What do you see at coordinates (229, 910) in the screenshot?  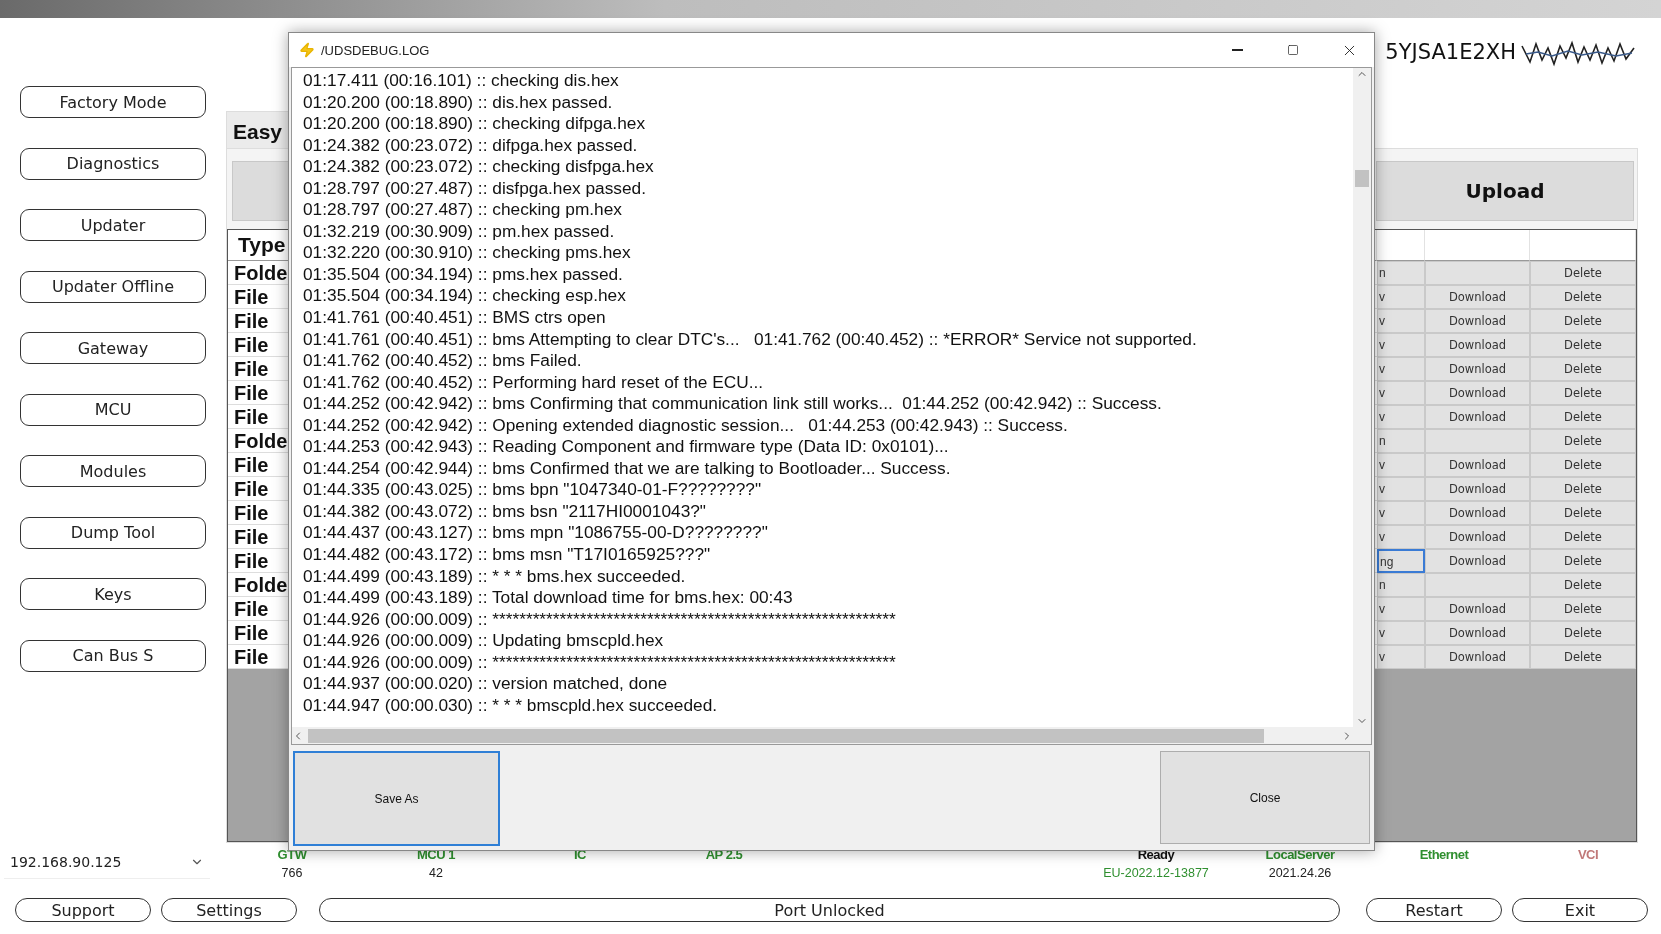 I see `bottom-button: Settings` at bounding box center [229, 910].